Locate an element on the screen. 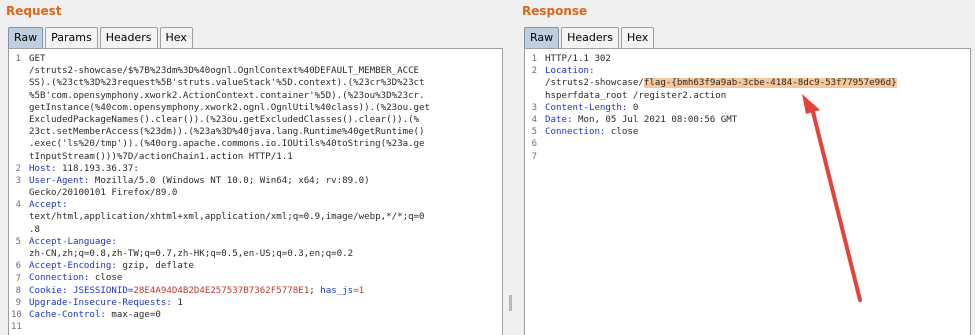  arrow-shaft is located at coordinates (836, 204).